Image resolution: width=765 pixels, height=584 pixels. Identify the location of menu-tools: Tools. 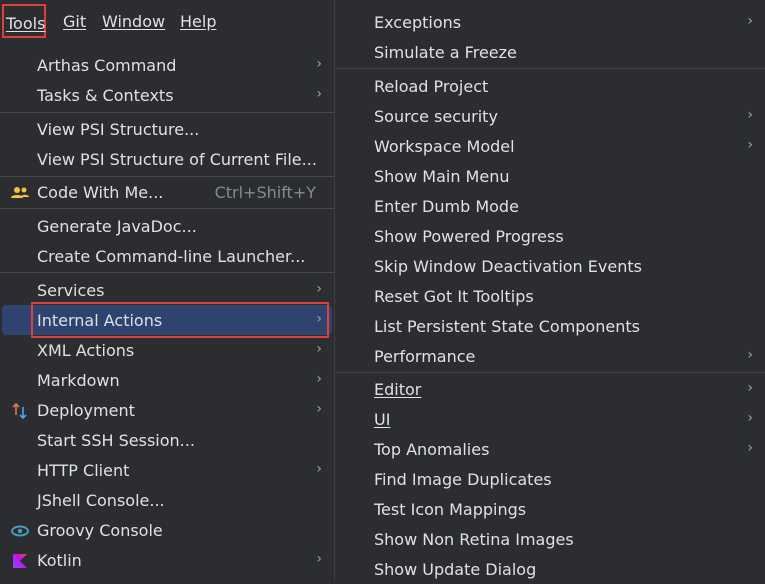
(24, 21).